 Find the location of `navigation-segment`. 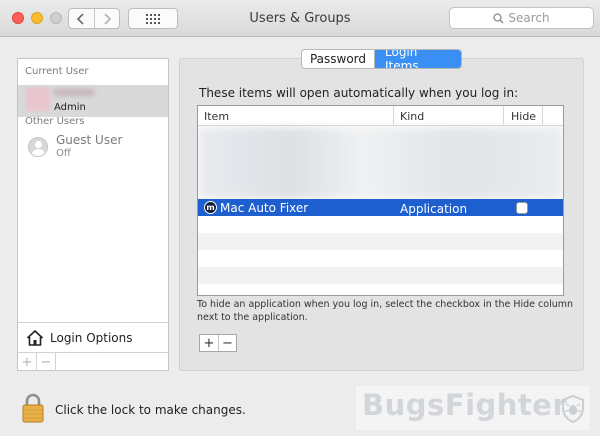

navigation-segment is located at coordinates (94, 18).